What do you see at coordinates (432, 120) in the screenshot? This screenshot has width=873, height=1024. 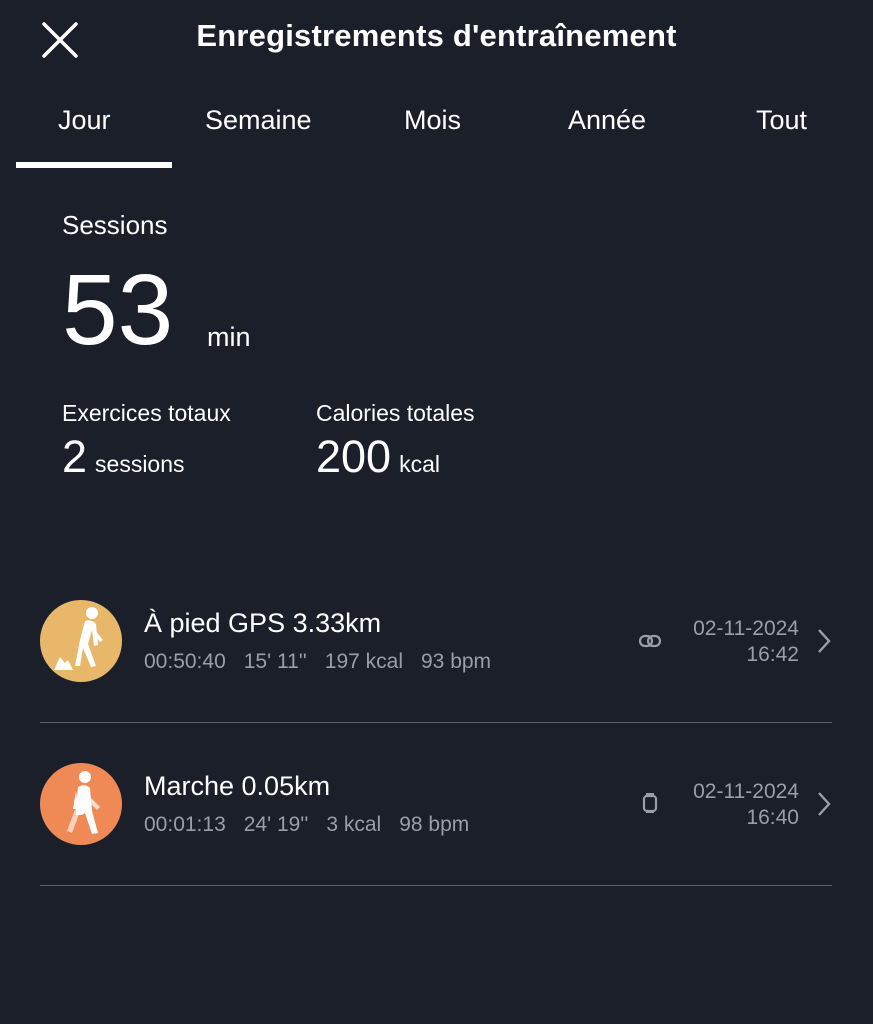 I see `tab-mois: Mois` at bounding box center [432, 120].